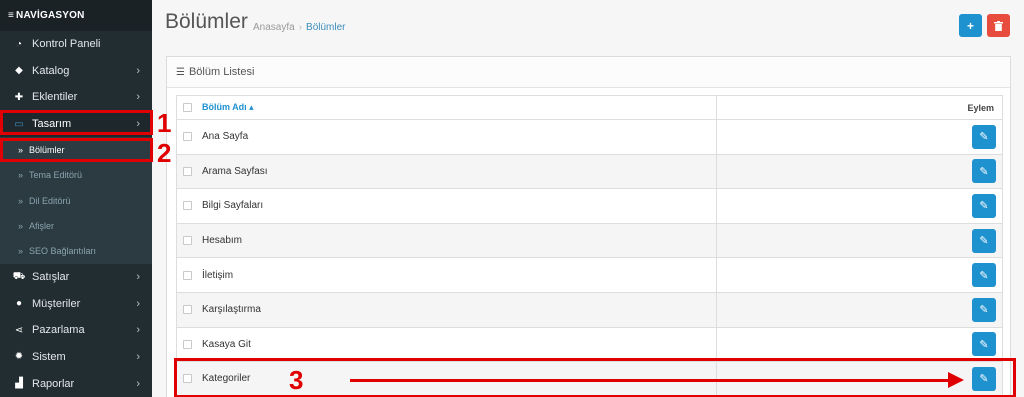 Image resolution: width=1024 pixels, height=397 pixels. I want to click on sidebar-item-sales: ⛟ Satışlar ›, so click(76, 277).